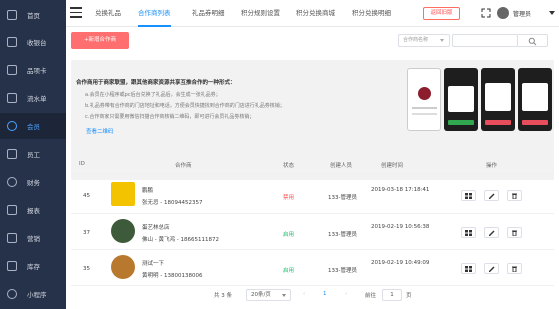 The image size is (559, 309). What do you see at coordinates (12, 154) in the screenshot?
I see `staff-icon` at bounding box center [12, 154].